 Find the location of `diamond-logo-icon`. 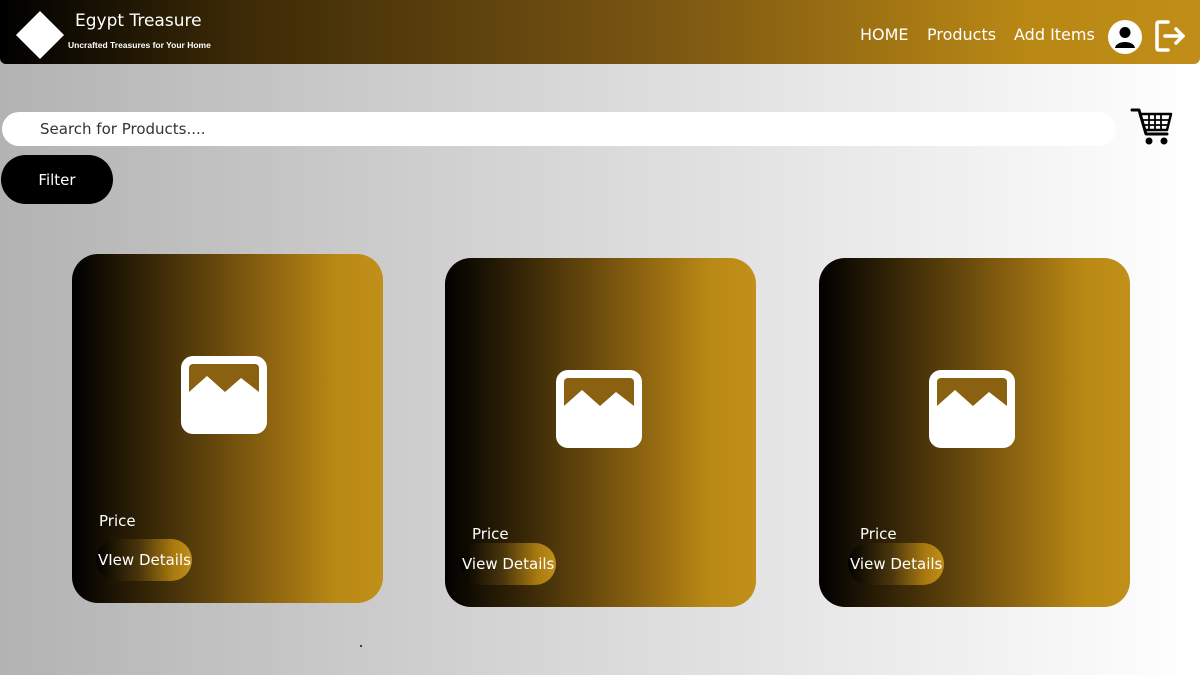

diamond-logo-icon is located at coordinates (40, 35).